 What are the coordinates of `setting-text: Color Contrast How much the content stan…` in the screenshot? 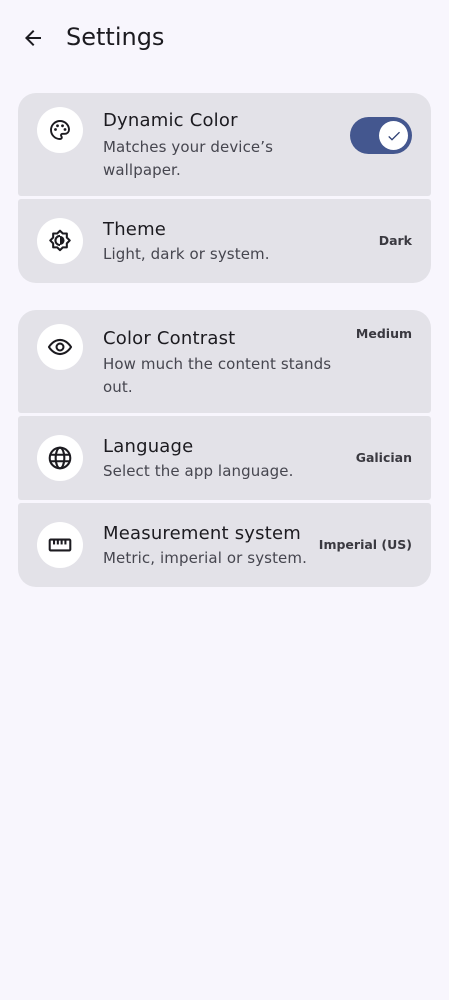 It's located at (220, 363).